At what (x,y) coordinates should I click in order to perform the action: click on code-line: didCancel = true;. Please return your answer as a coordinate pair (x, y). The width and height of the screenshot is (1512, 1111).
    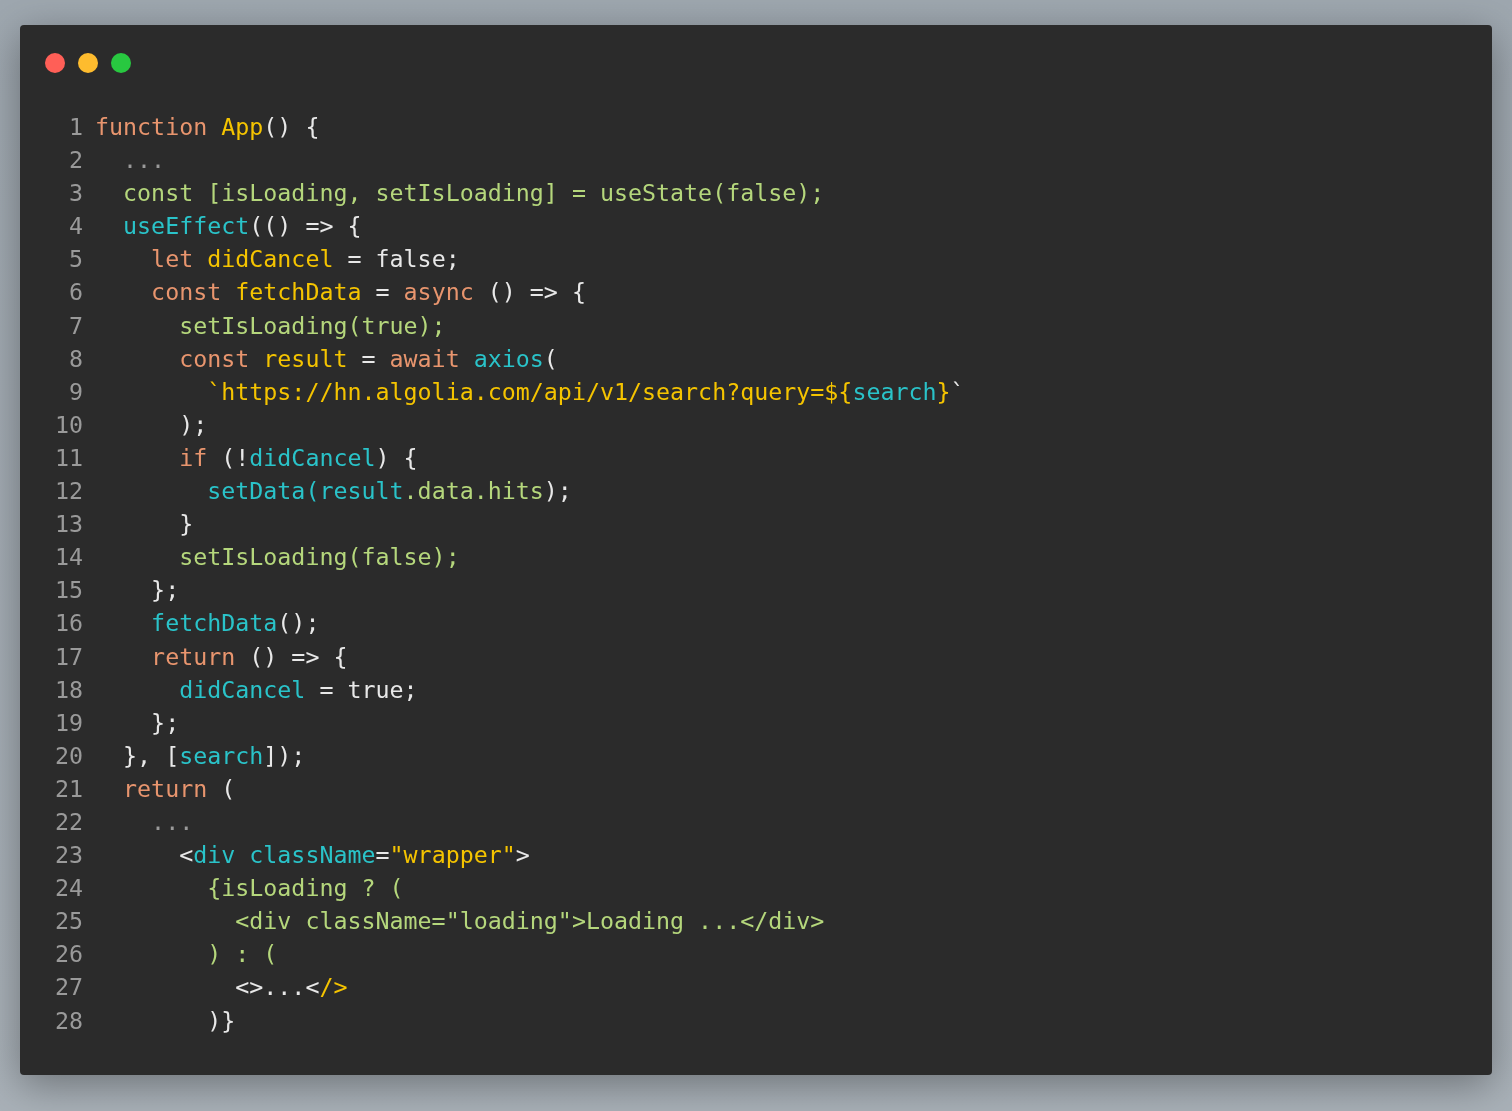
    Looking at the image, I should click on (298, 689).